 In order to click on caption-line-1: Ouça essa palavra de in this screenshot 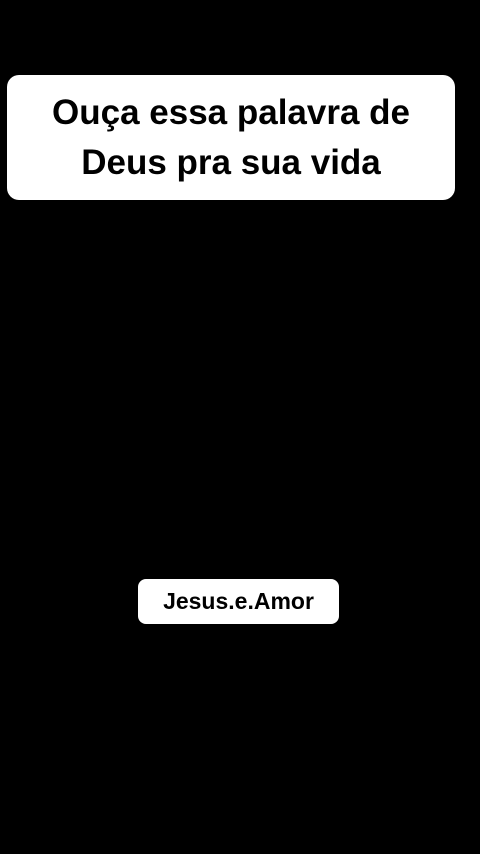, I will do `click(231, 112)`.